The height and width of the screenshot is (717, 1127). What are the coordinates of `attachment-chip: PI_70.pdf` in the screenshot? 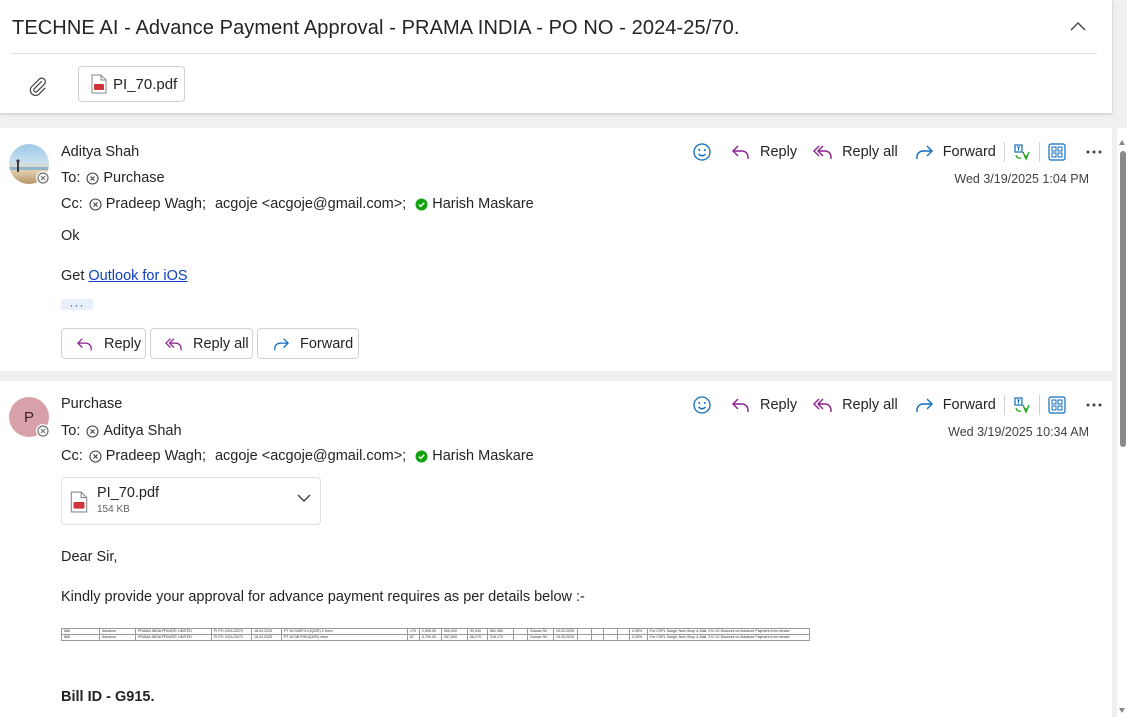 It's located at (131, 84).